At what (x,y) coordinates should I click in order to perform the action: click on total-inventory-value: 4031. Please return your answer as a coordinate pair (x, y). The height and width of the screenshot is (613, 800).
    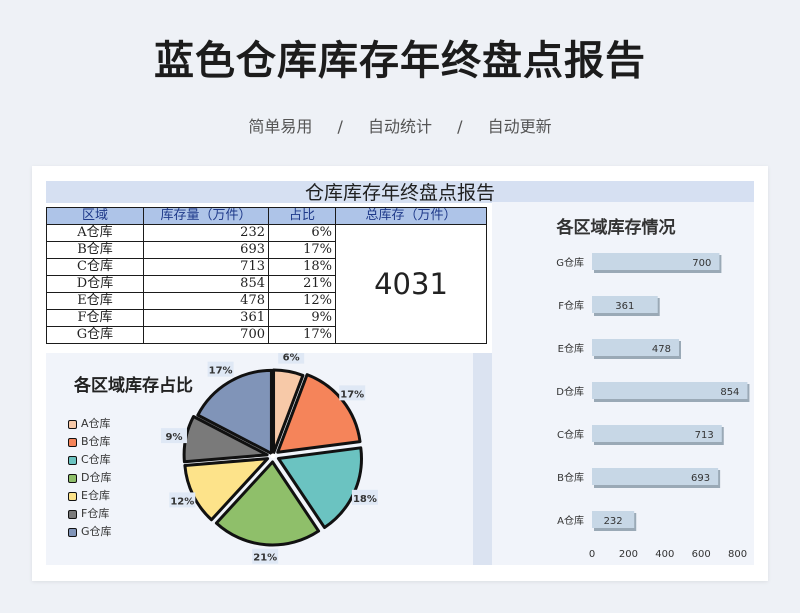
    Looking at the image, I should click on (411, 284).